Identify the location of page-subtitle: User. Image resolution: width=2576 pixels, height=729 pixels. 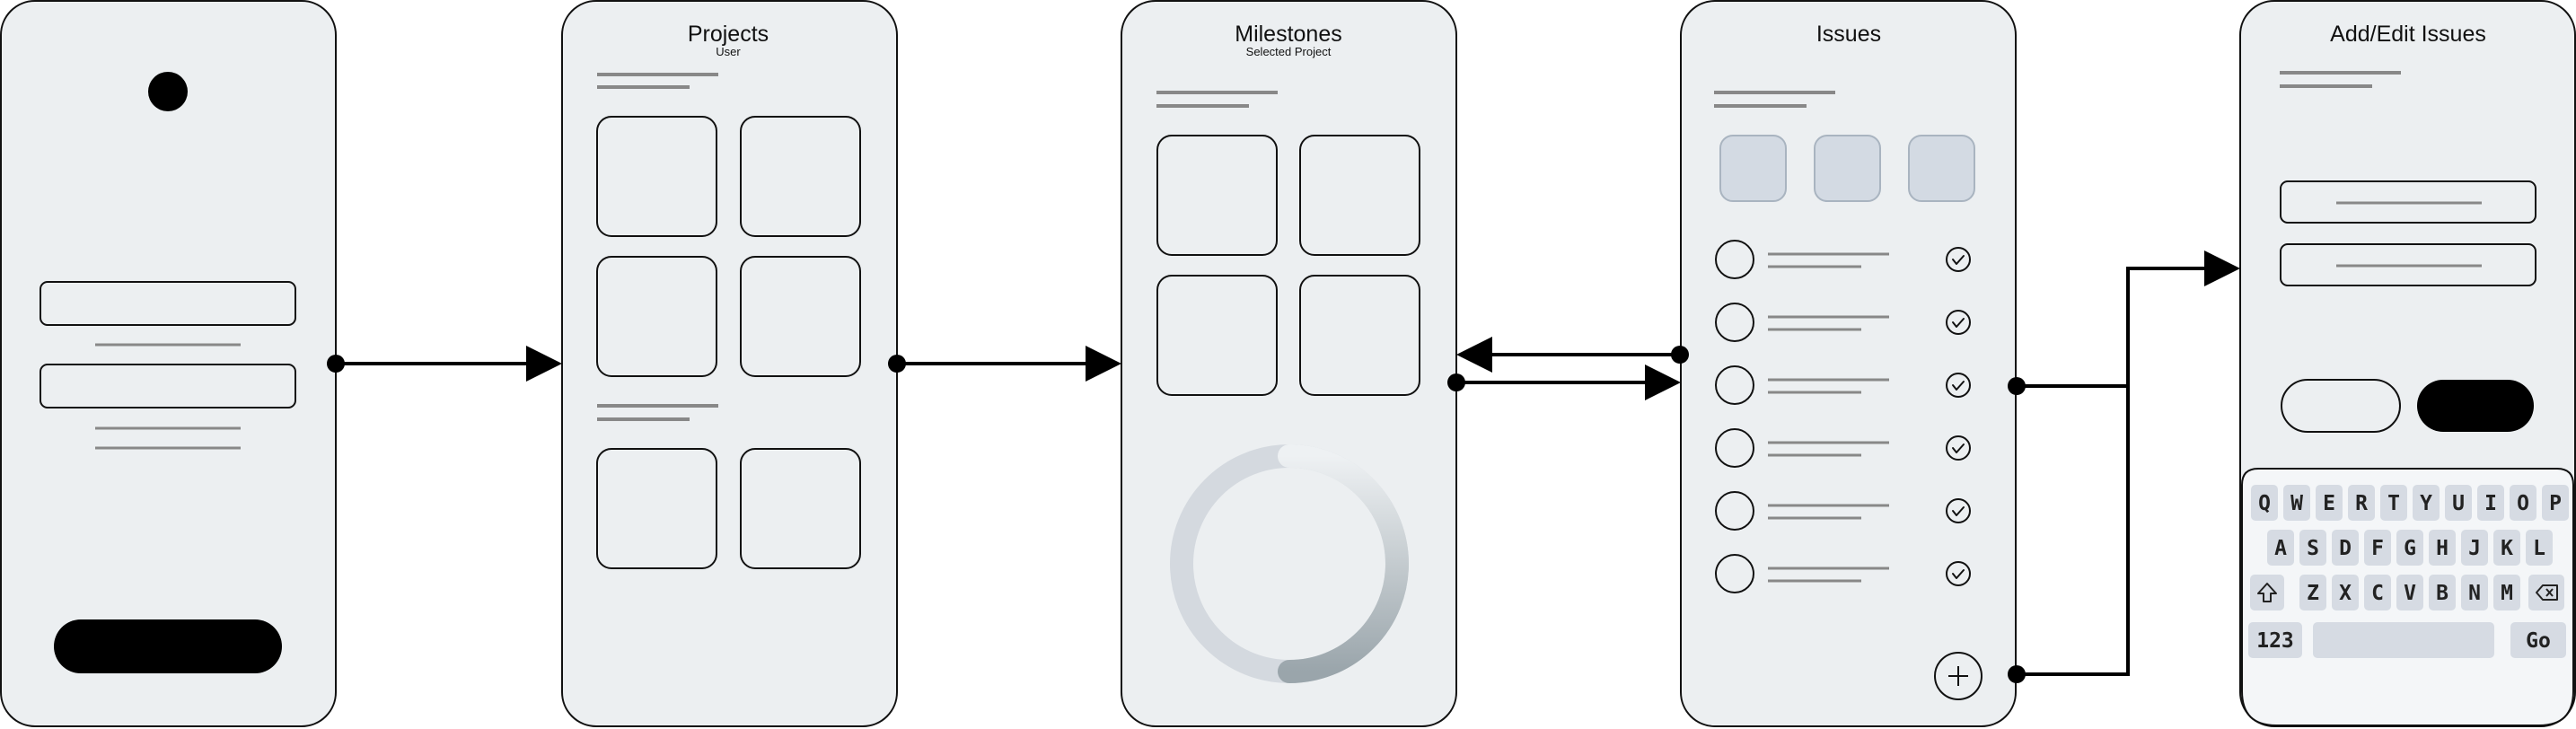
(728, 51).